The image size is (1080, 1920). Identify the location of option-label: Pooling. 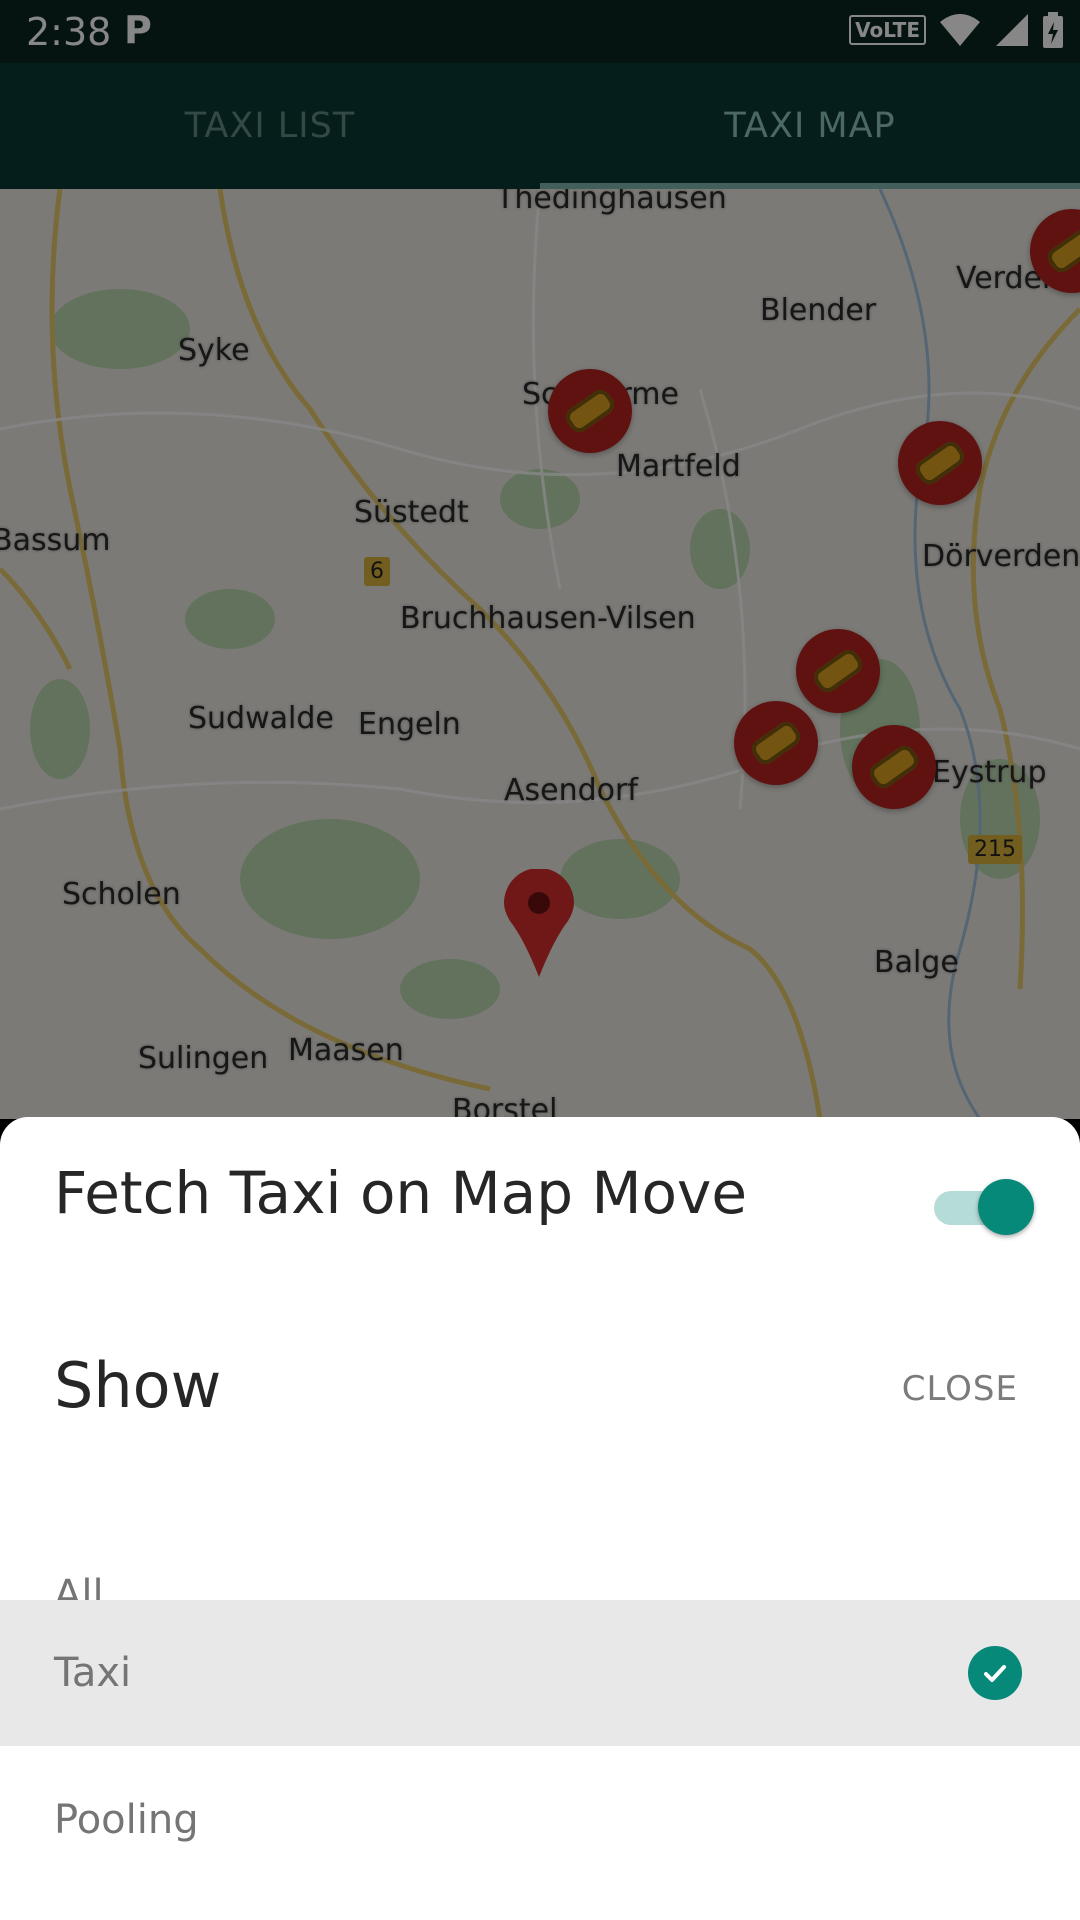
(126, 1820).